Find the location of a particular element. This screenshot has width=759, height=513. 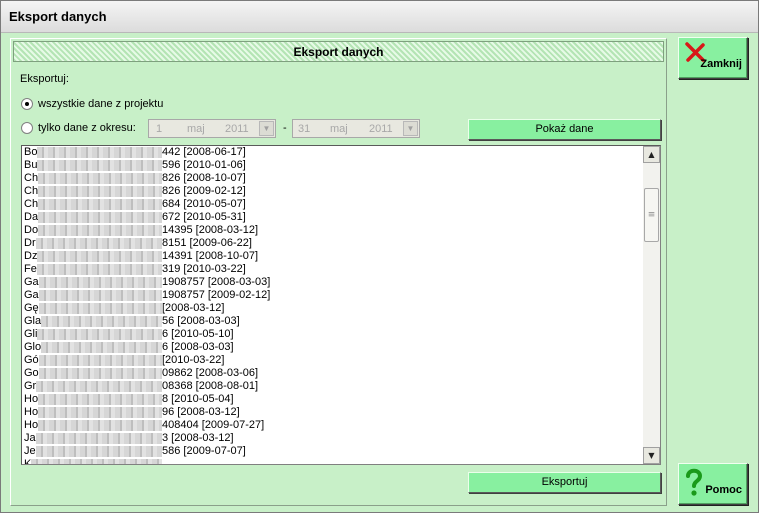

list-item-name: Bo is located at coordinates (31, 152).